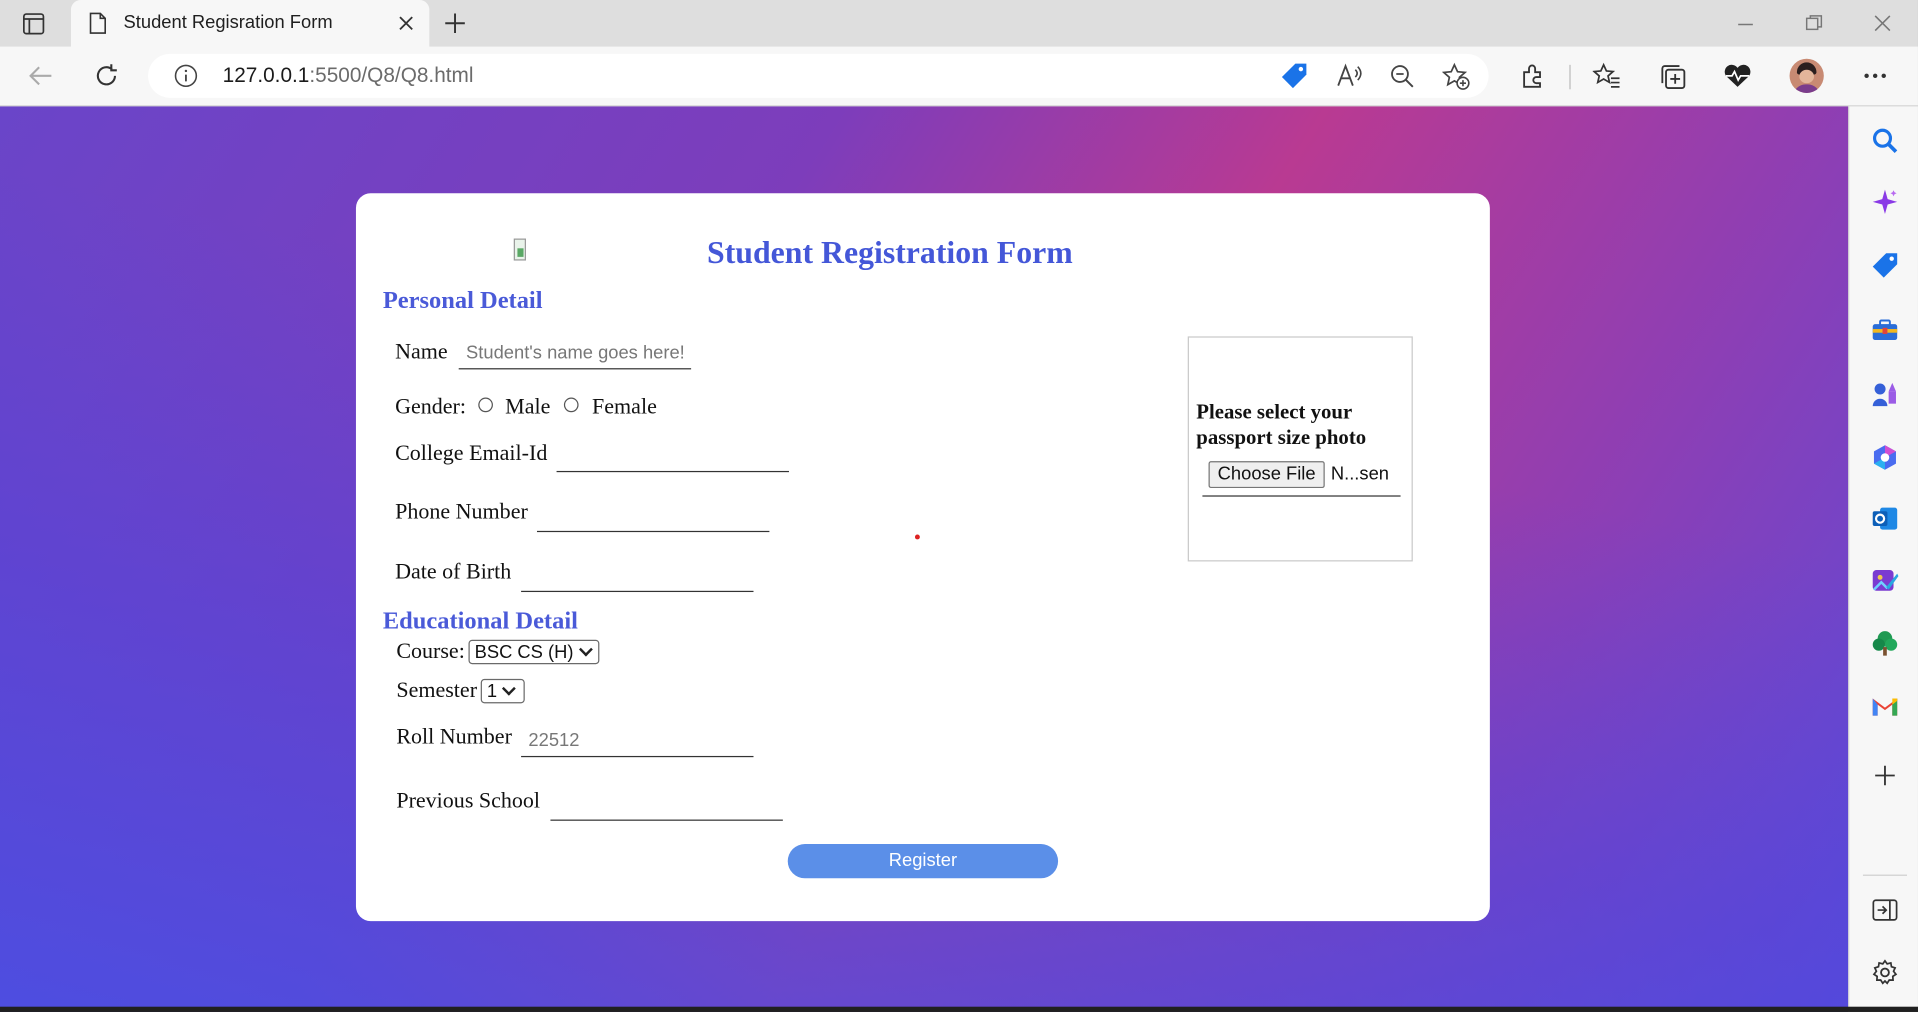 The height and width of the screenshot is (1012, 1918). Describe the element at coordinates (575, 353) in the screenshot. I see `name-input` at that location.